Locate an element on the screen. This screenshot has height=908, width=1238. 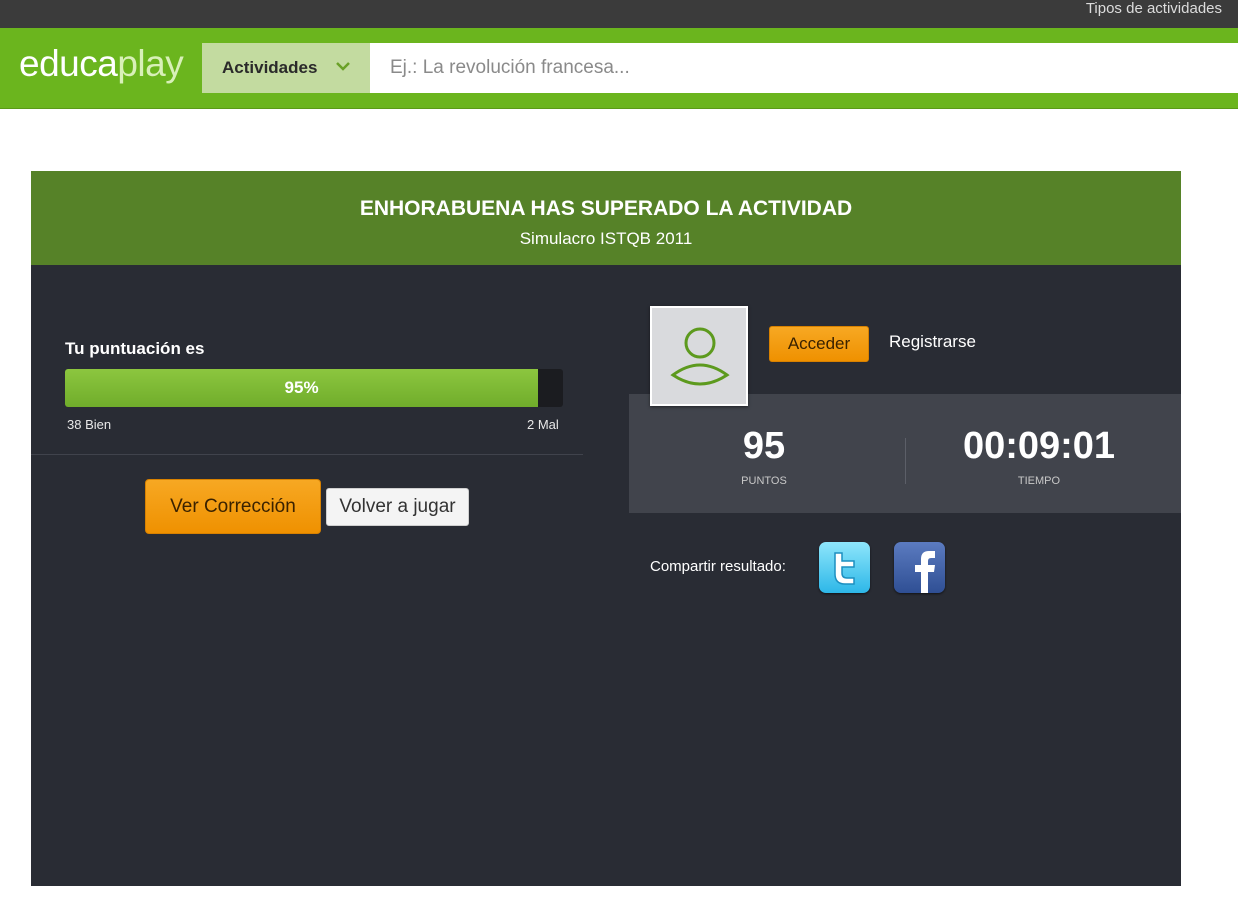
score-percent-text: 95% is located at coordinates (301, 387).